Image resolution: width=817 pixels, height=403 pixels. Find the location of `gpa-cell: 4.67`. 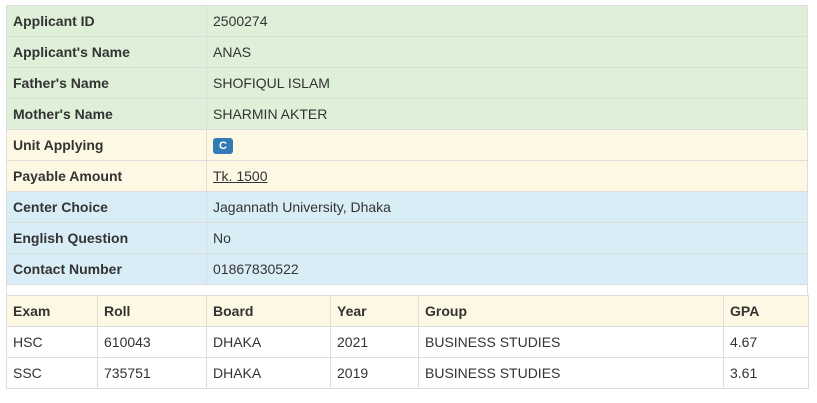

gpa-cell: 4.67 is located at coordinates (766, 342).